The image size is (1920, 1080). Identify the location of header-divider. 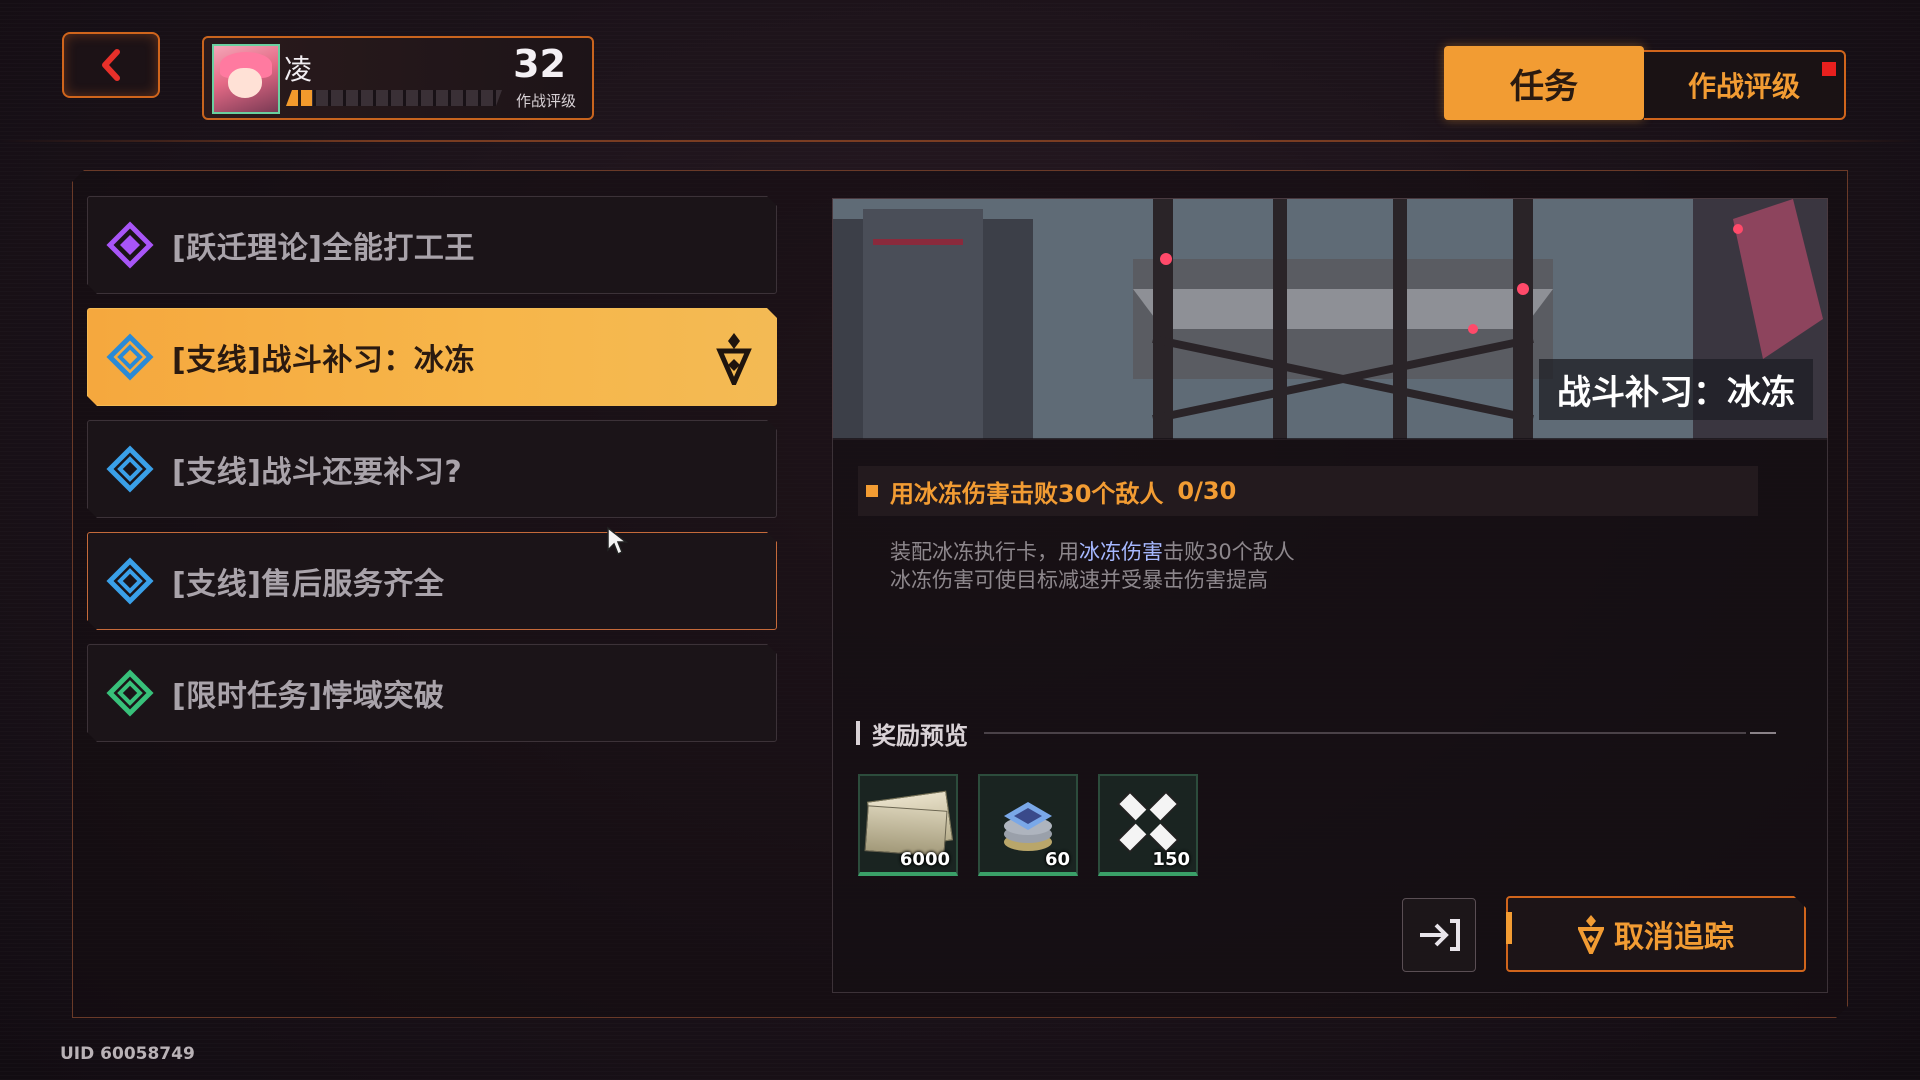
(960, 141).